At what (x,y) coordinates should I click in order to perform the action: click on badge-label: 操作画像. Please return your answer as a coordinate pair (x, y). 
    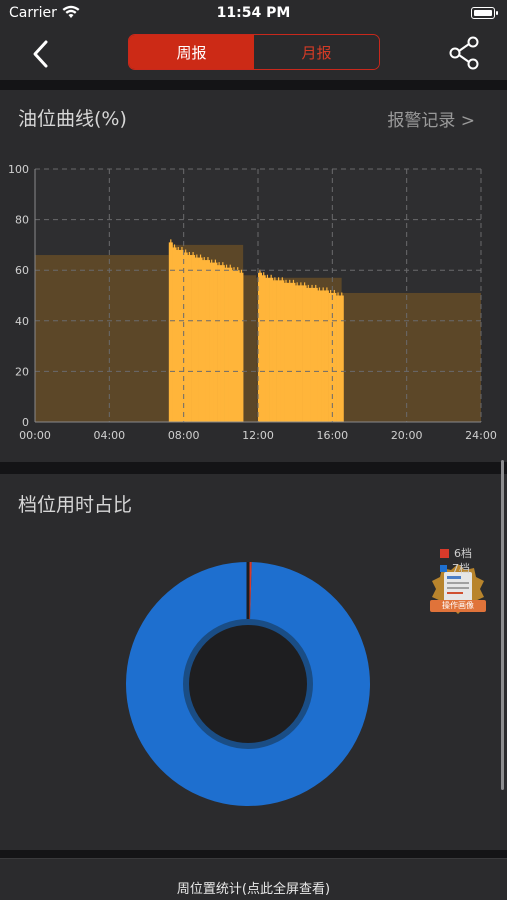
    Looking at the image, I should click on (458, 606).